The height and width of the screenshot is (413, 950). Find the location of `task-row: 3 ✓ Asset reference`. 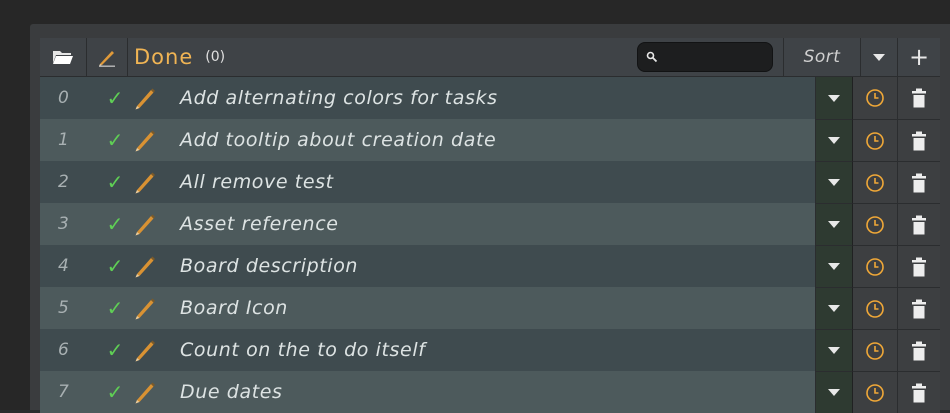

task-row: 3 ✓ Asset reference is located at coordinates (490, 224).